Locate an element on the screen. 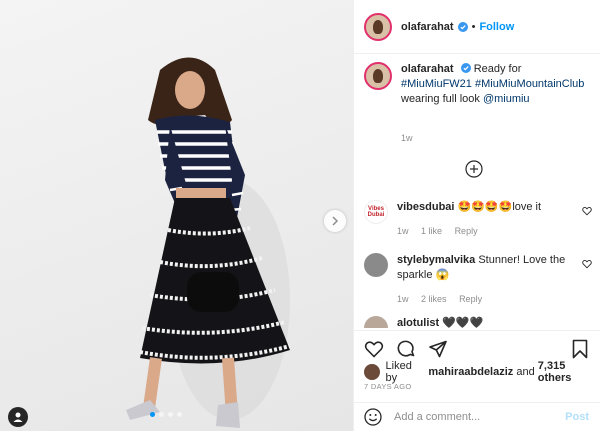  user-tag-icon is located at coordinates (18, 417).